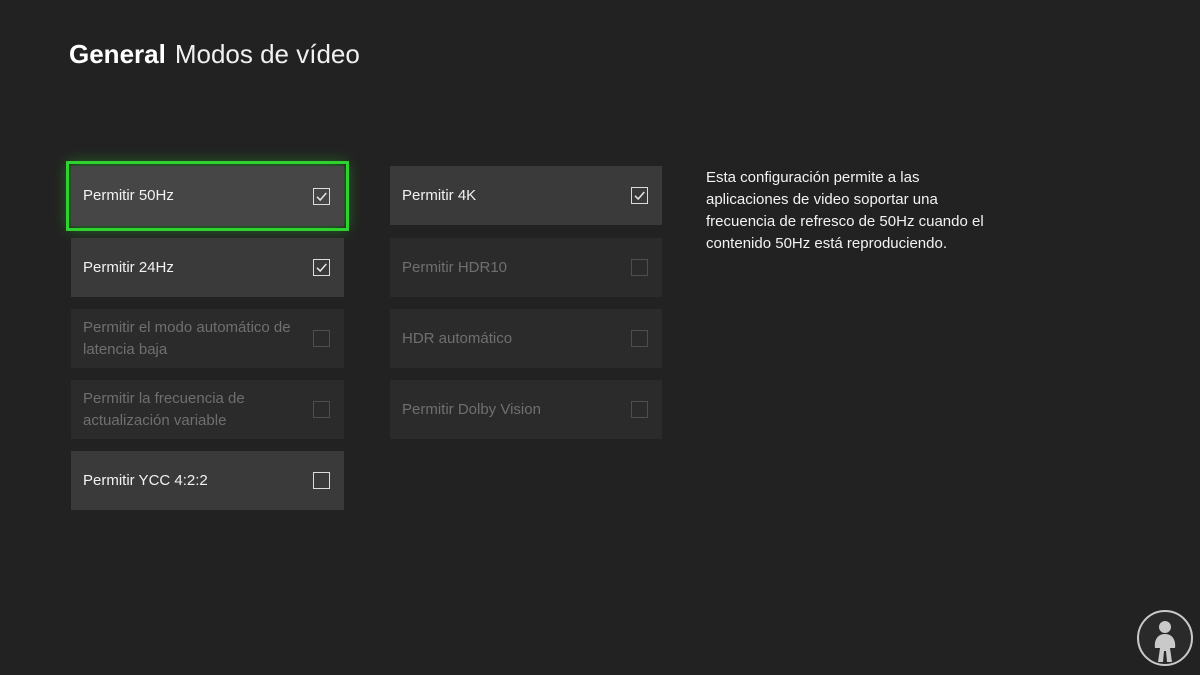 This screenshot has height=675, width=1200. I want to click on page-header: General Modos de vídeo, so click(214, 54).